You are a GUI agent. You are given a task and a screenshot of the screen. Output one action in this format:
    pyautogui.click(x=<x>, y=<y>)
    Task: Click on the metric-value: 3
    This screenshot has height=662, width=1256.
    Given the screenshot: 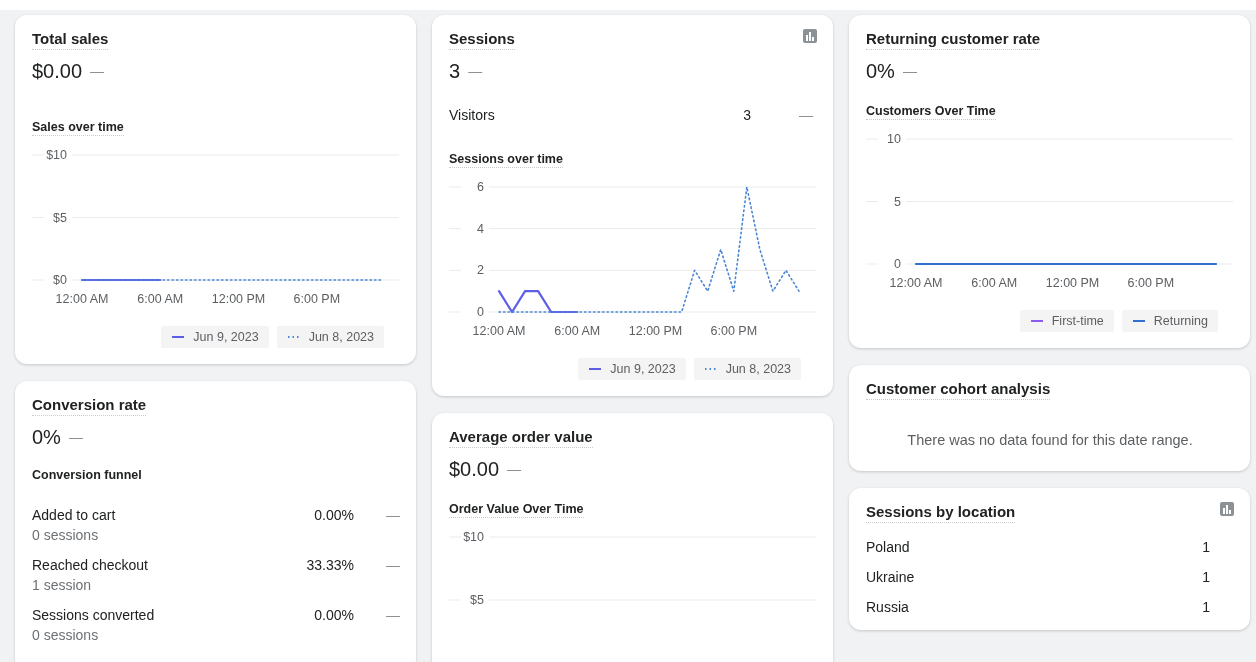 What is the action you would take?
    pyautogui.click(x=455, y=71)
    